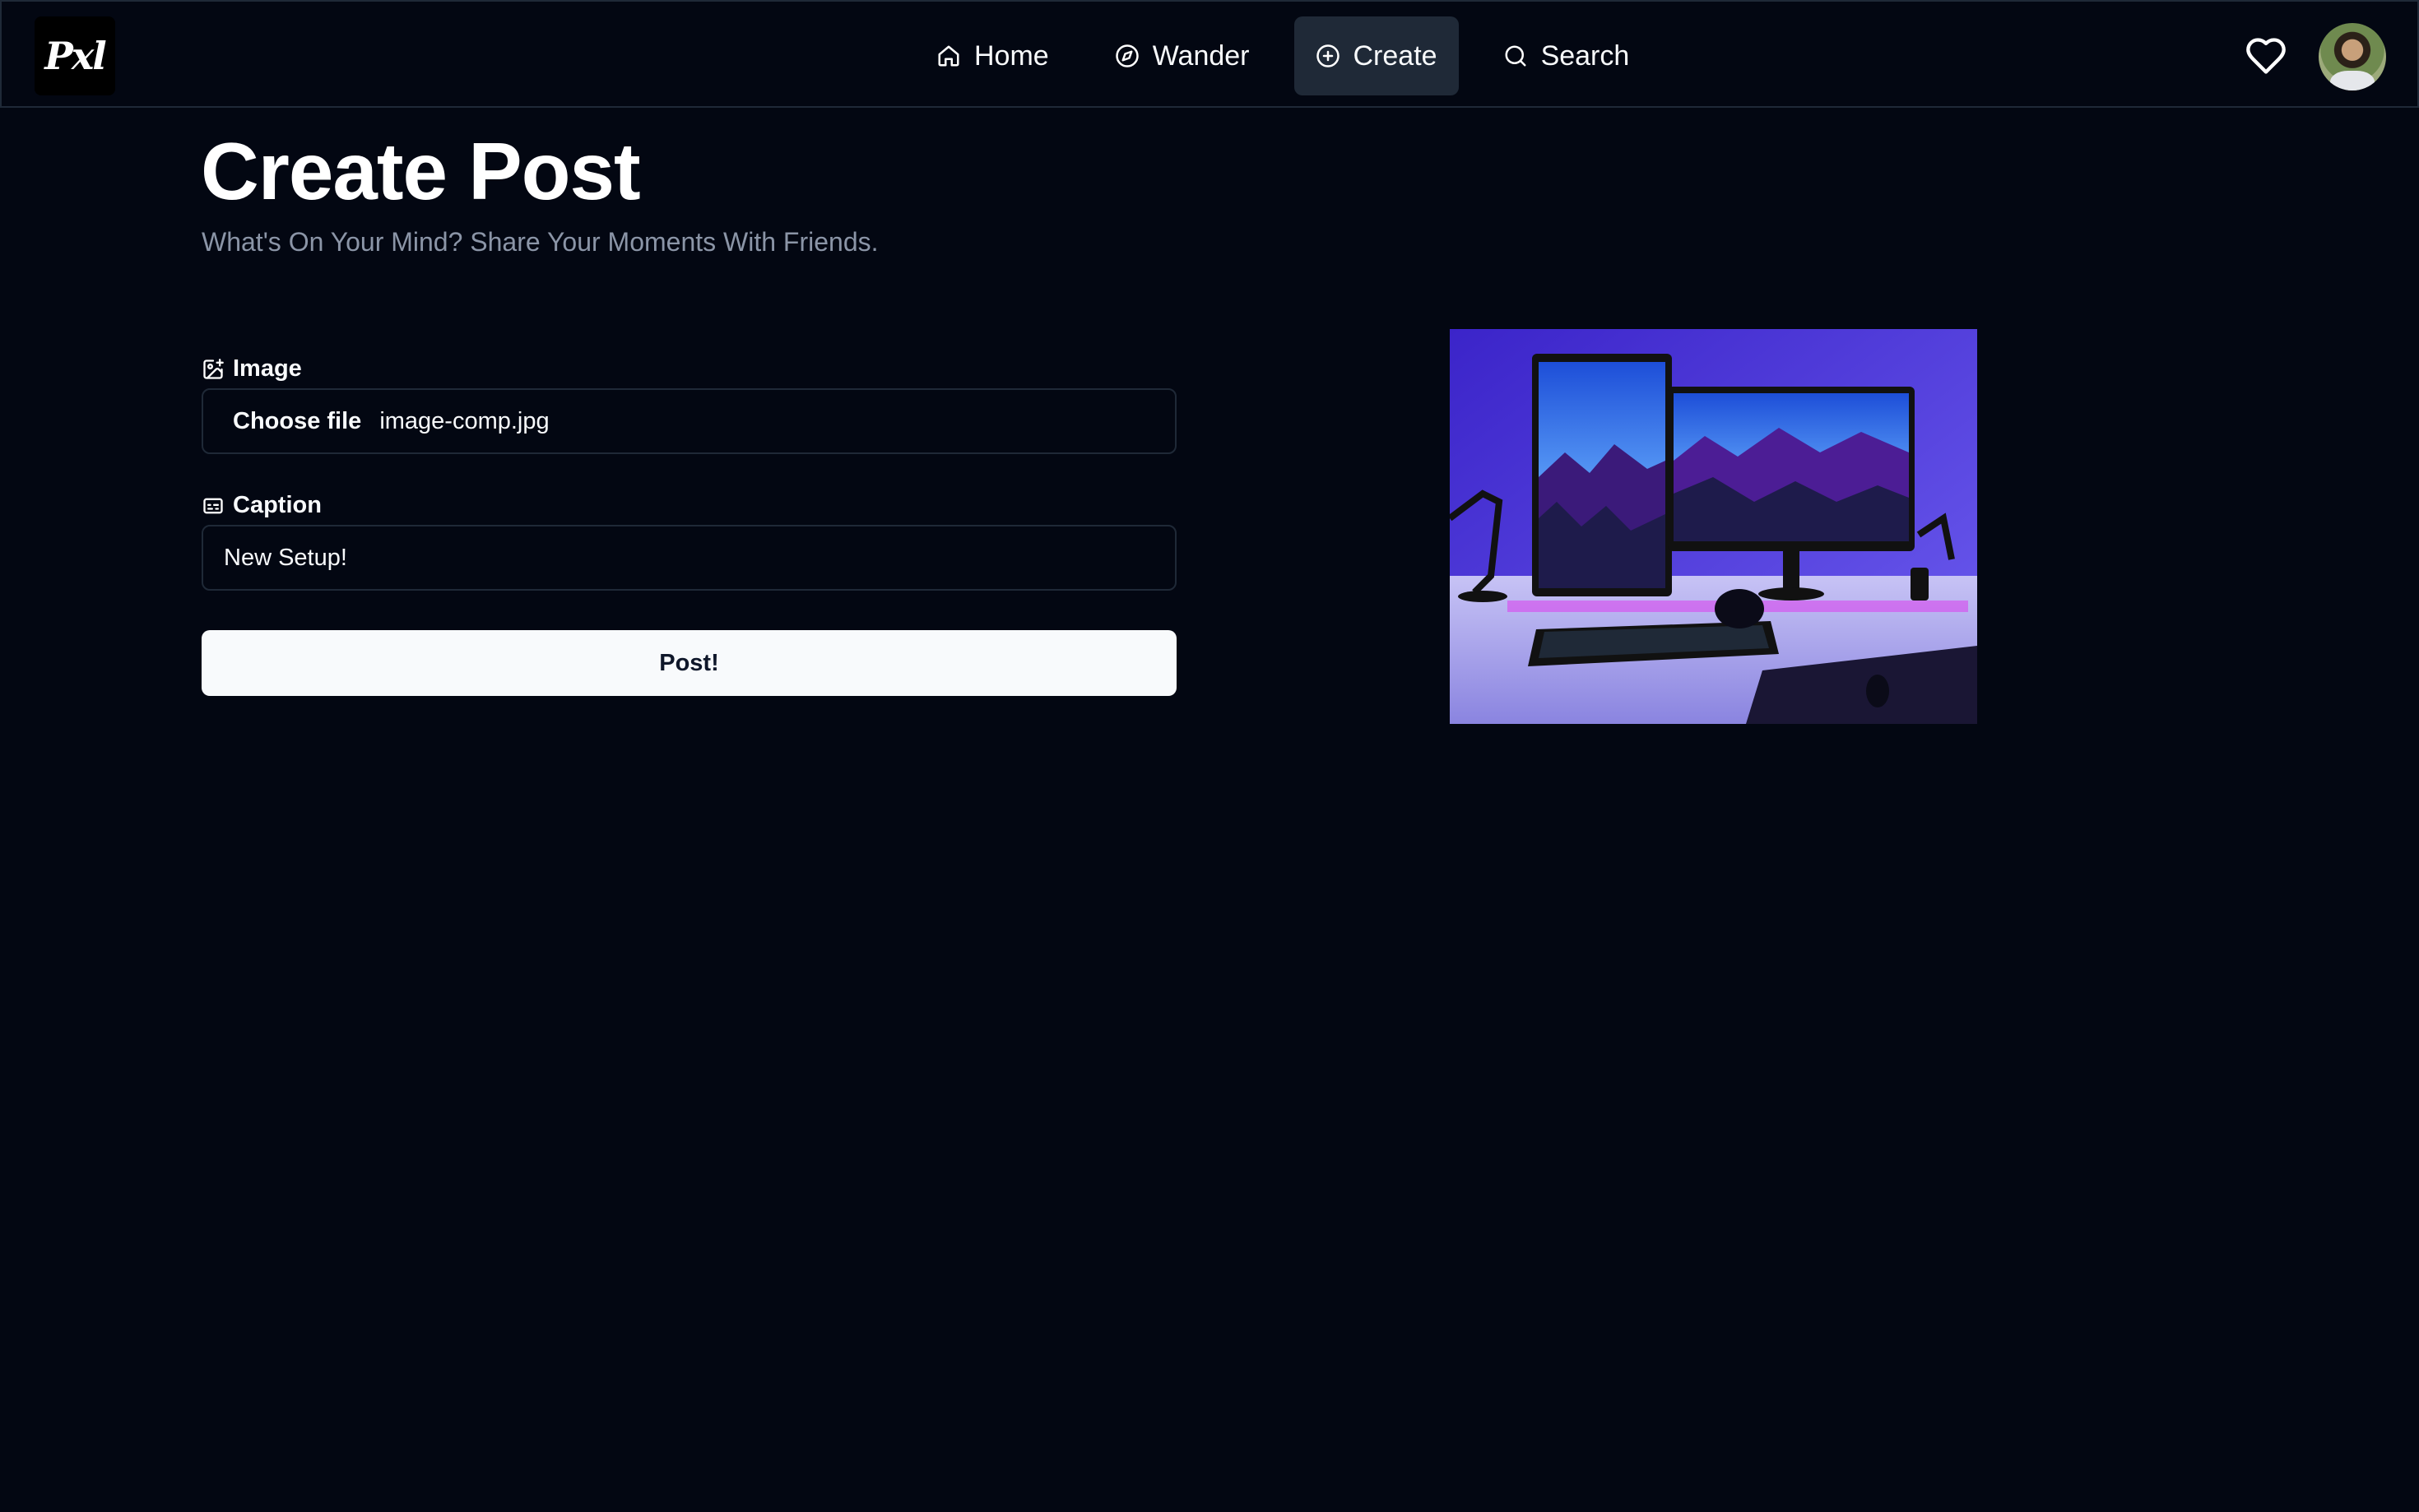  I want to click on nav-search: Search, so click(1566, 55).